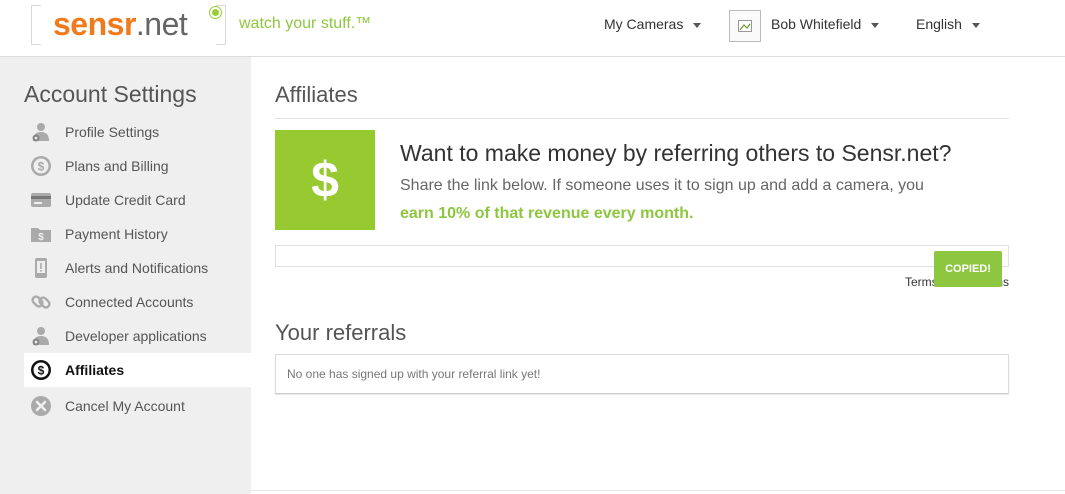 Image resolution: width=1065 pixels, height=494 pixels. Describe the element at coordinates (117, 166) in the screenshot. I see `sidebar-item-label: Plans and Billing` at that location.